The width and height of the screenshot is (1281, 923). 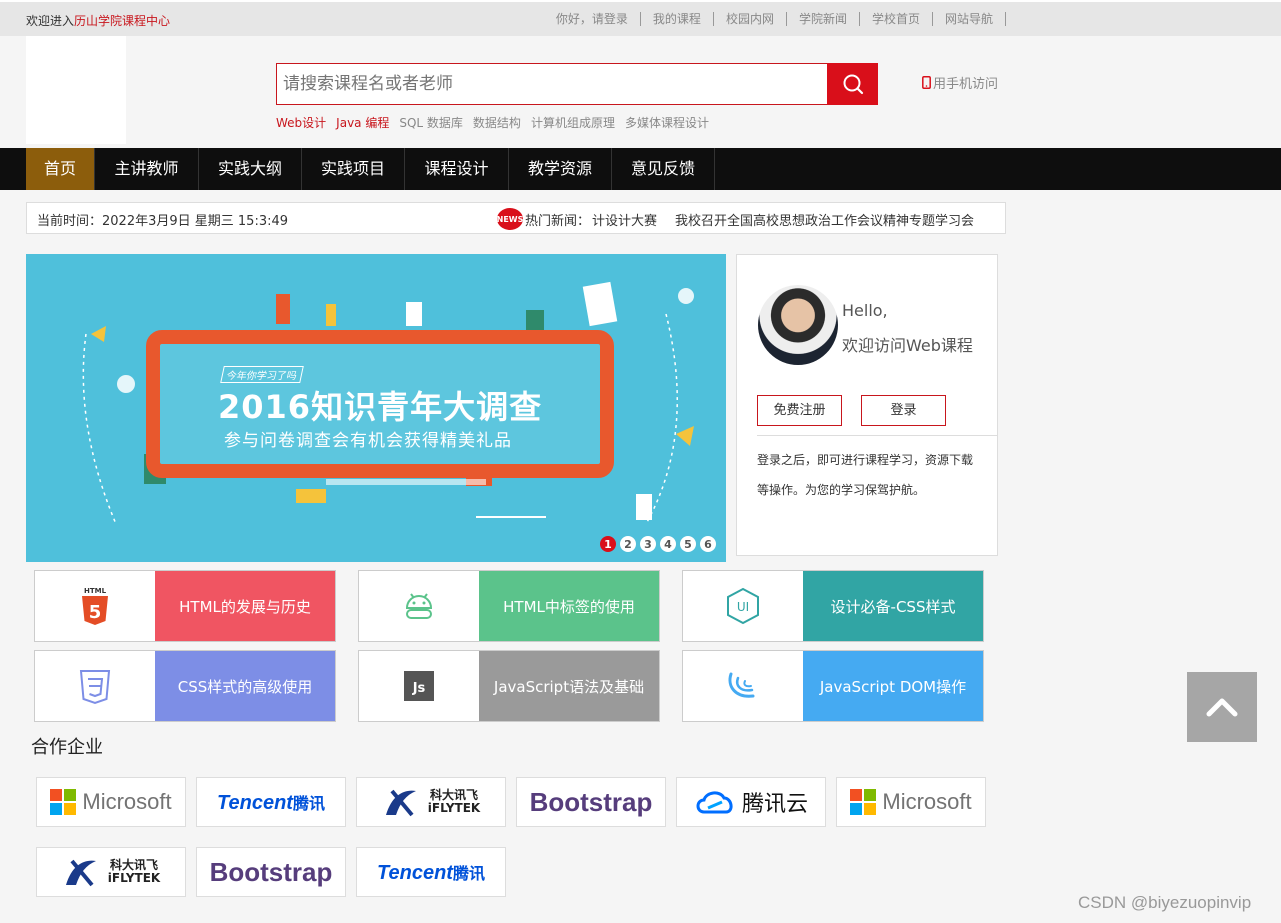 What do you see at coordinates (926, 82) in the screenshot?
I see `phone-icon` at bounding box center [926, 82].